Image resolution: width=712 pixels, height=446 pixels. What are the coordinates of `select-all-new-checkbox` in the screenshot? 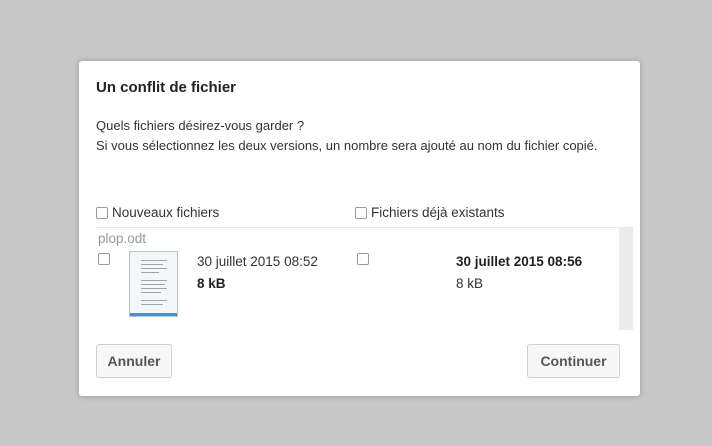 It's located at (102, 212).